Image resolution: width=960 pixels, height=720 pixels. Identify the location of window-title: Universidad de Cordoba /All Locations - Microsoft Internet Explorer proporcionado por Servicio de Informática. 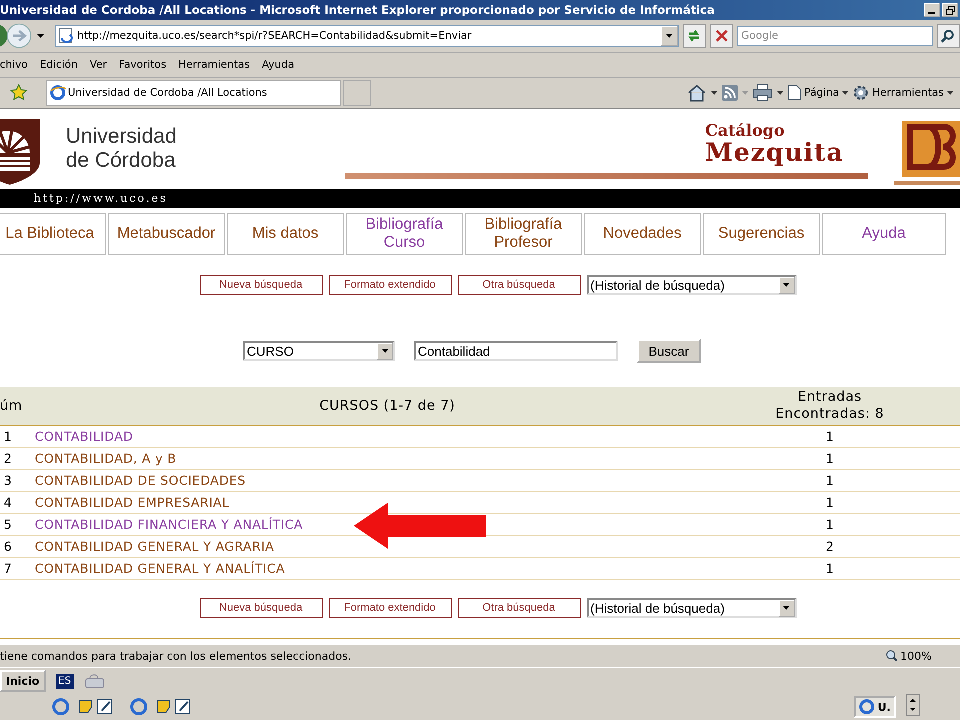
(357, 10).